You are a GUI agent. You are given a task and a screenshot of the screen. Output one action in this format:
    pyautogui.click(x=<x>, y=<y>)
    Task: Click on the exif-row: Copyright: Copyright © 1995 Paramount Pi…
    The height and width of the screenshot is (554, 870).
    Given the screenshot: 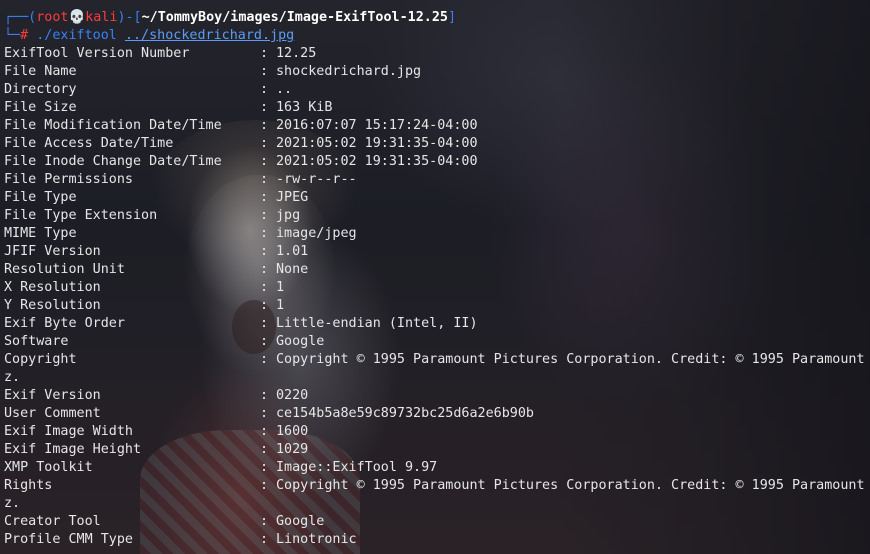 What is the action you would take?
    pyautogui.click(x=437, y=360)
    